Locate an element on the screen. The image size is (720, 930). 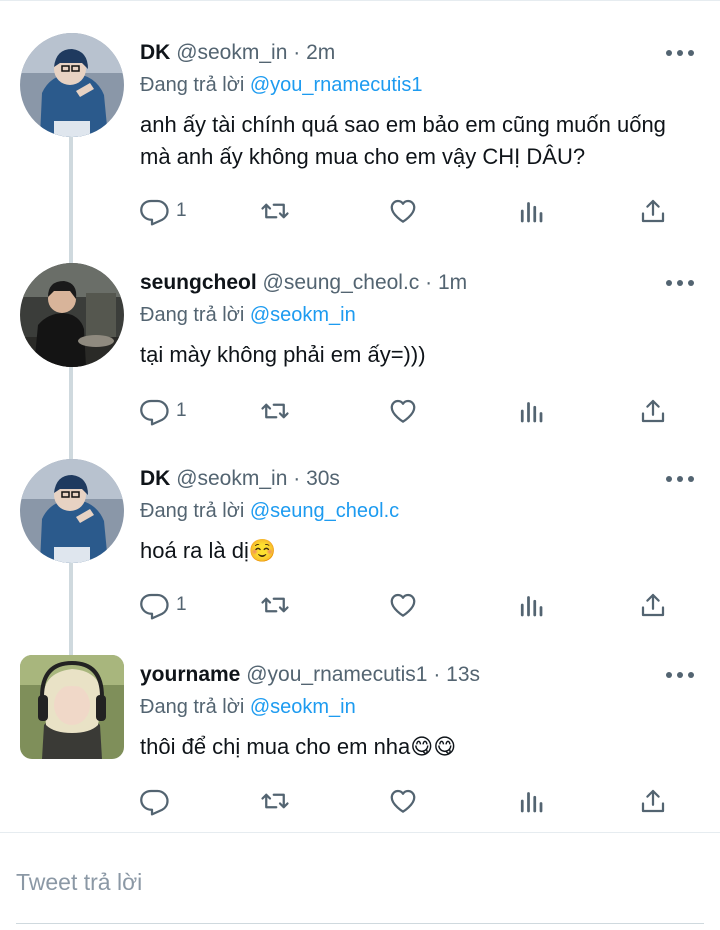
tweet-header: DK @seokm_in · 2m is located at coordinates (237, 53).